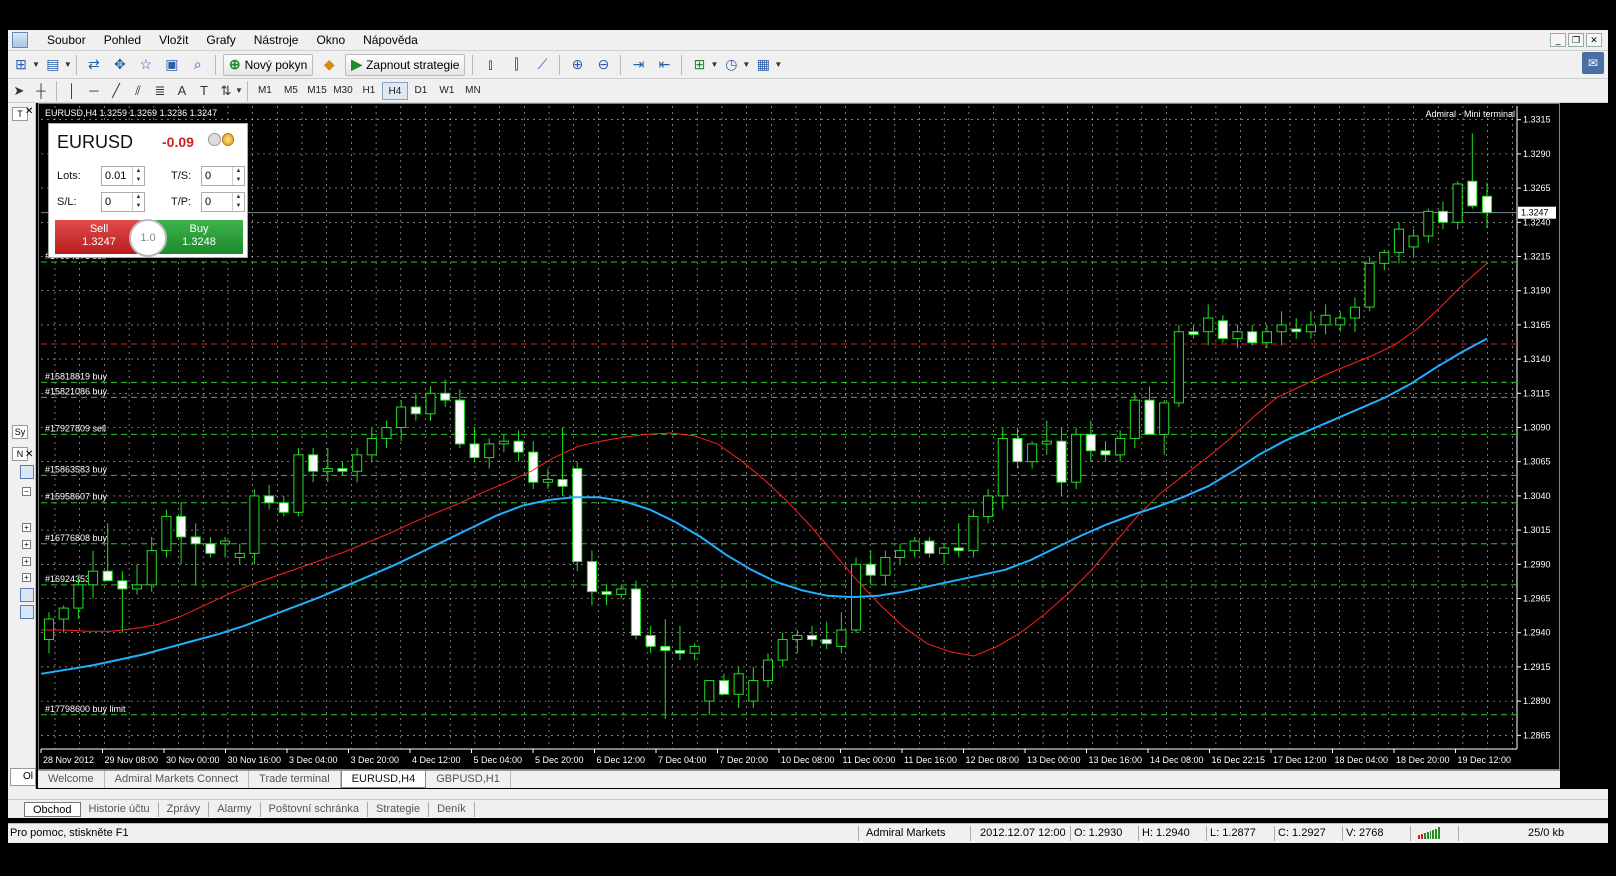  What do you see at coordinates (468, 779) in the screenshot?
I see `tab-gbpusd-h1: GBPUSD,H1` at bounding box center [468, 779].